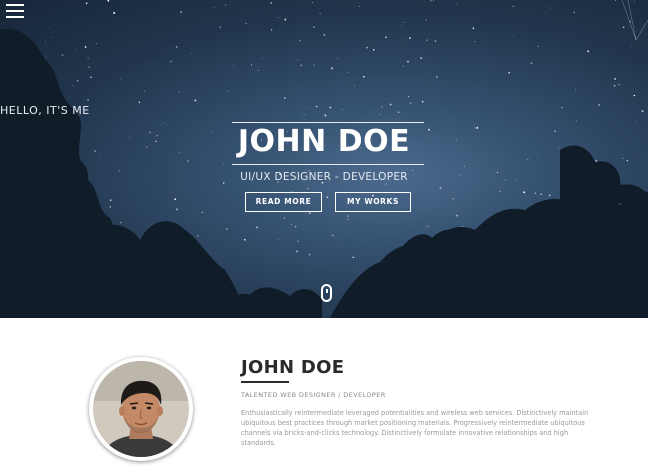 This screenshot has height=473, width=648. Describe the element at coordinates (15, 11) in the screenshot. I see `hamburger-menu-icon` at that location.